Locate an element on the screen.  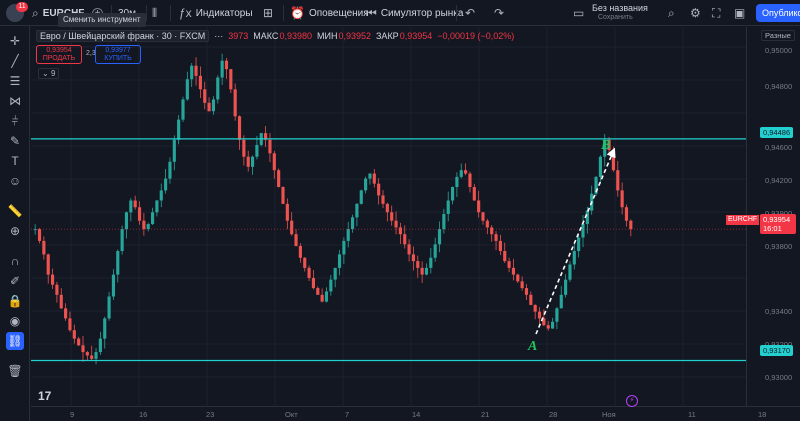
templates-button: ⊞ is located at coordinates (268, 13).